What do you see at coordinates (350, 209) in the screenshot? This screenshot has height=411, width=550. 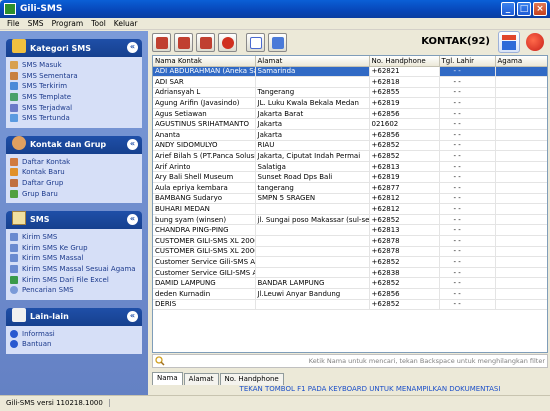 I see `table-row: BUHARI MEDAN +62812- -` at bounding box center [350, 209].